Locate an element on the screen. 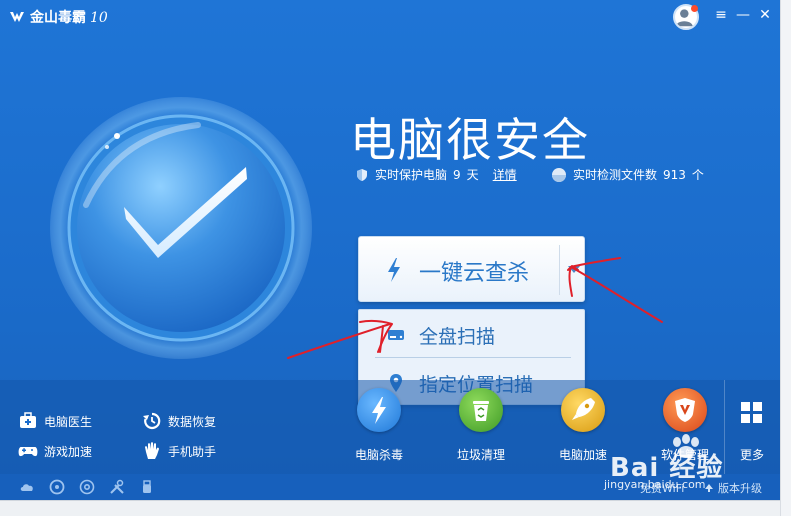 Image resolution: width=791 pixels, height=516 pixels. scan-status: 实时检测文件数 913 个 is located at coordinates (627, 174).